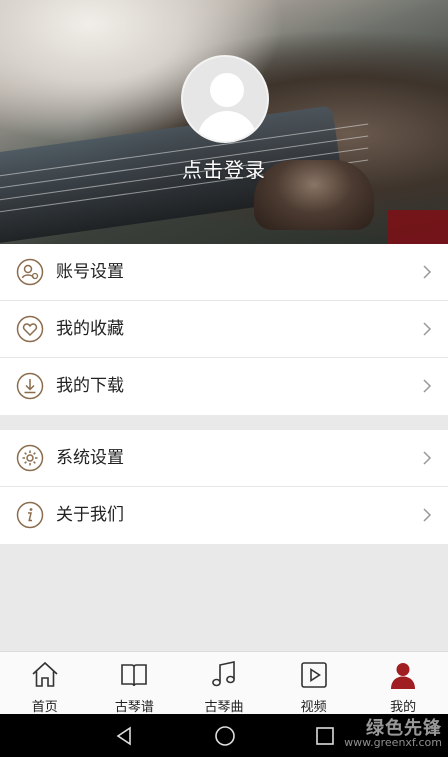  I want to click on bottom-tab-bar: 首页 古琴谱 古琴曲 视频 我的, so click(224, 683).